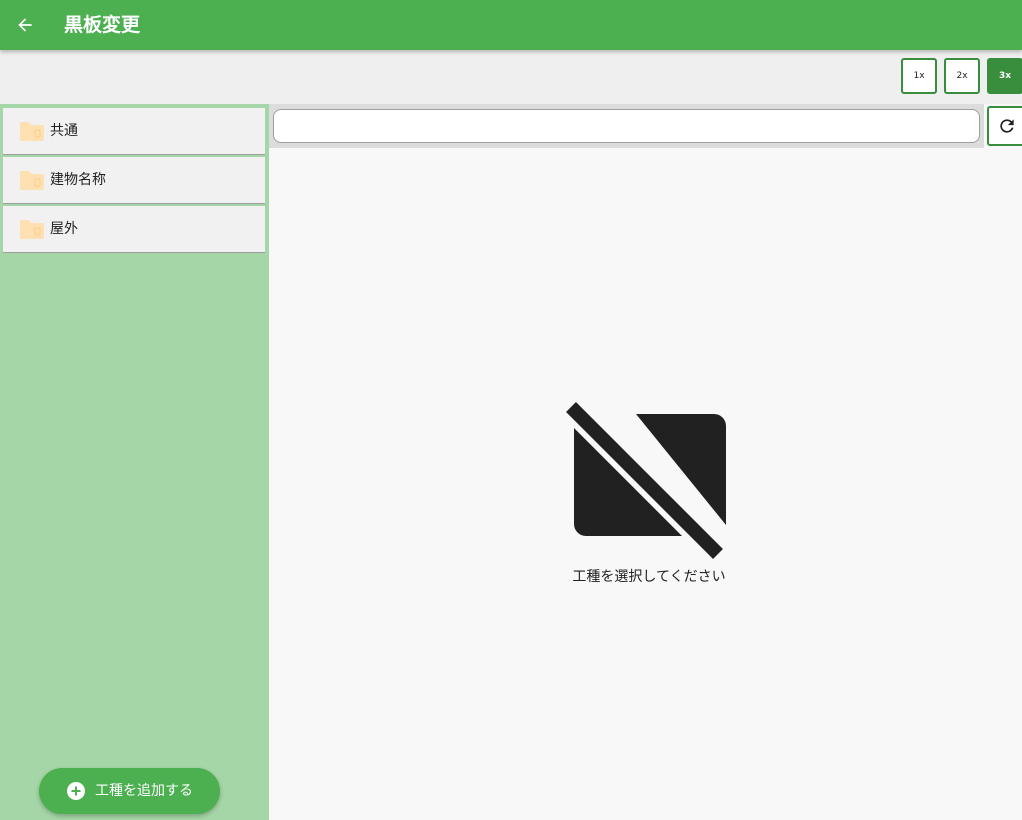 The height and width of the screenshot is (820, 1022). What do you see at coordinates (649, 577) in the screenshot?
I see `empty-state-message: 工種を選択してください` at bounding box center [649, 577].